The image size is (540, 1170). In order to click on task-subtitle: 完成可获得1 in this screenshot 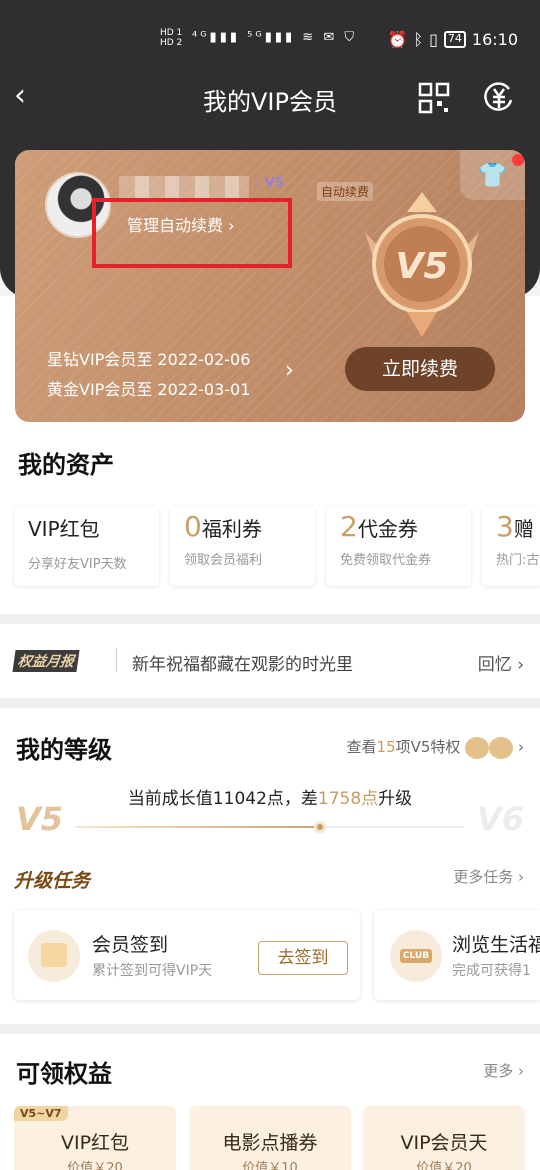, I will do `click(491, 971)`.